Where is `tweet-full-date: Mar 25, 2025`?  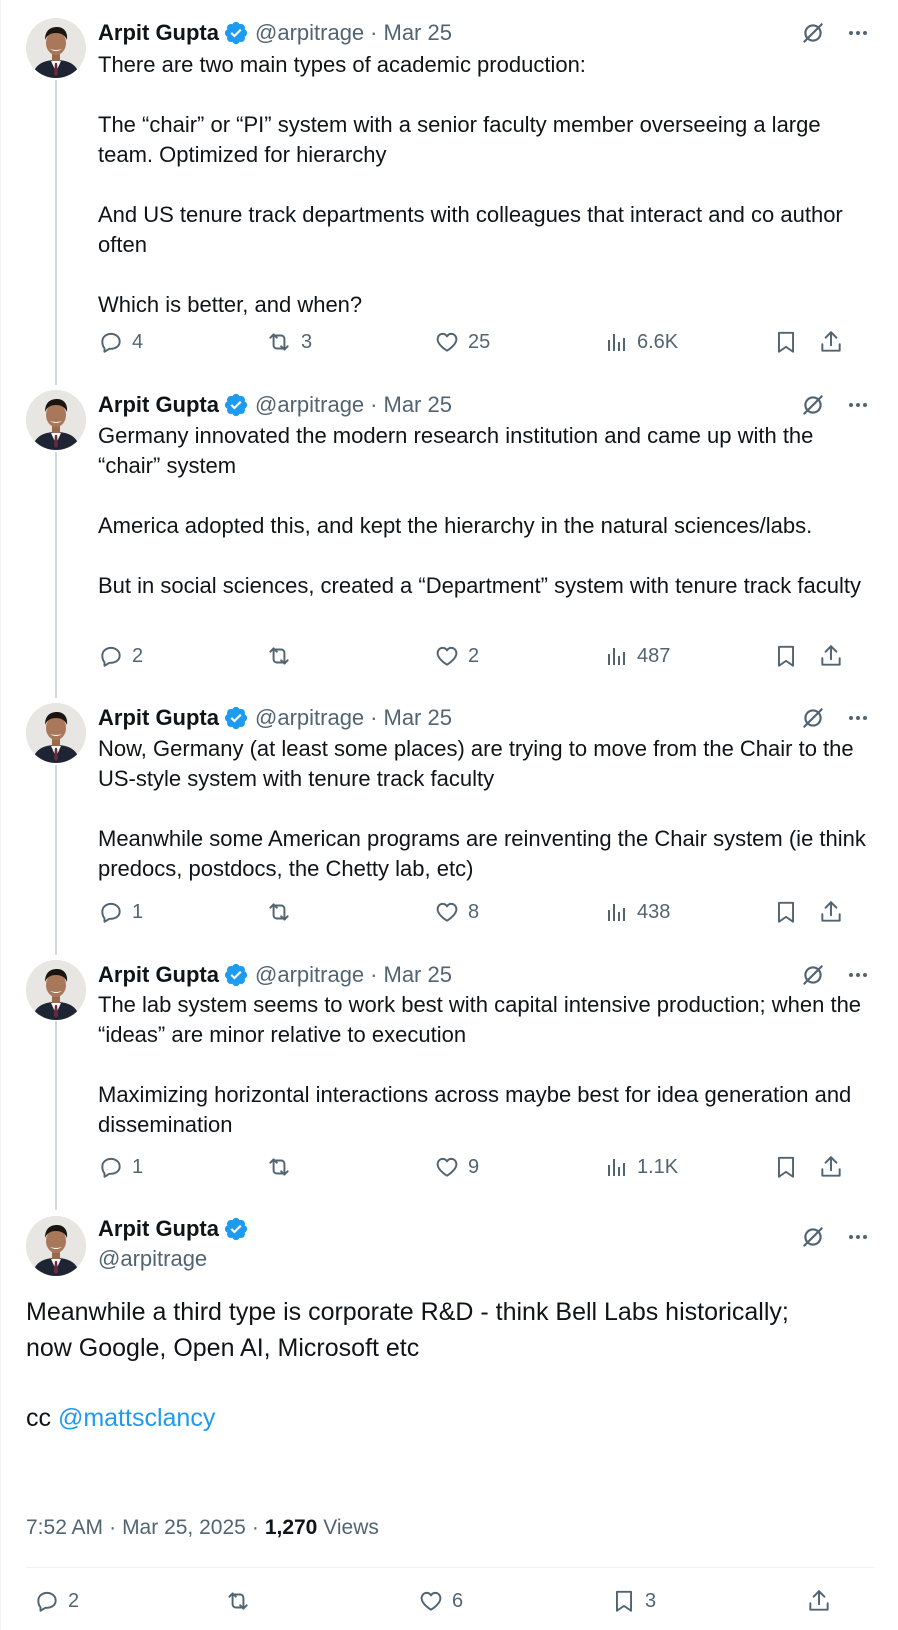 tweet-full-date: Mar 25, 2025 is located at coordinates (184, 1527).